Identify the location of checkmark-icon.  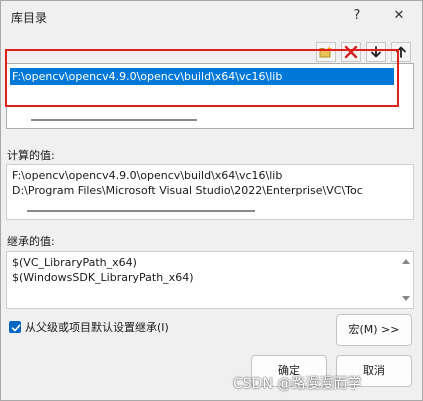
(16, 328).